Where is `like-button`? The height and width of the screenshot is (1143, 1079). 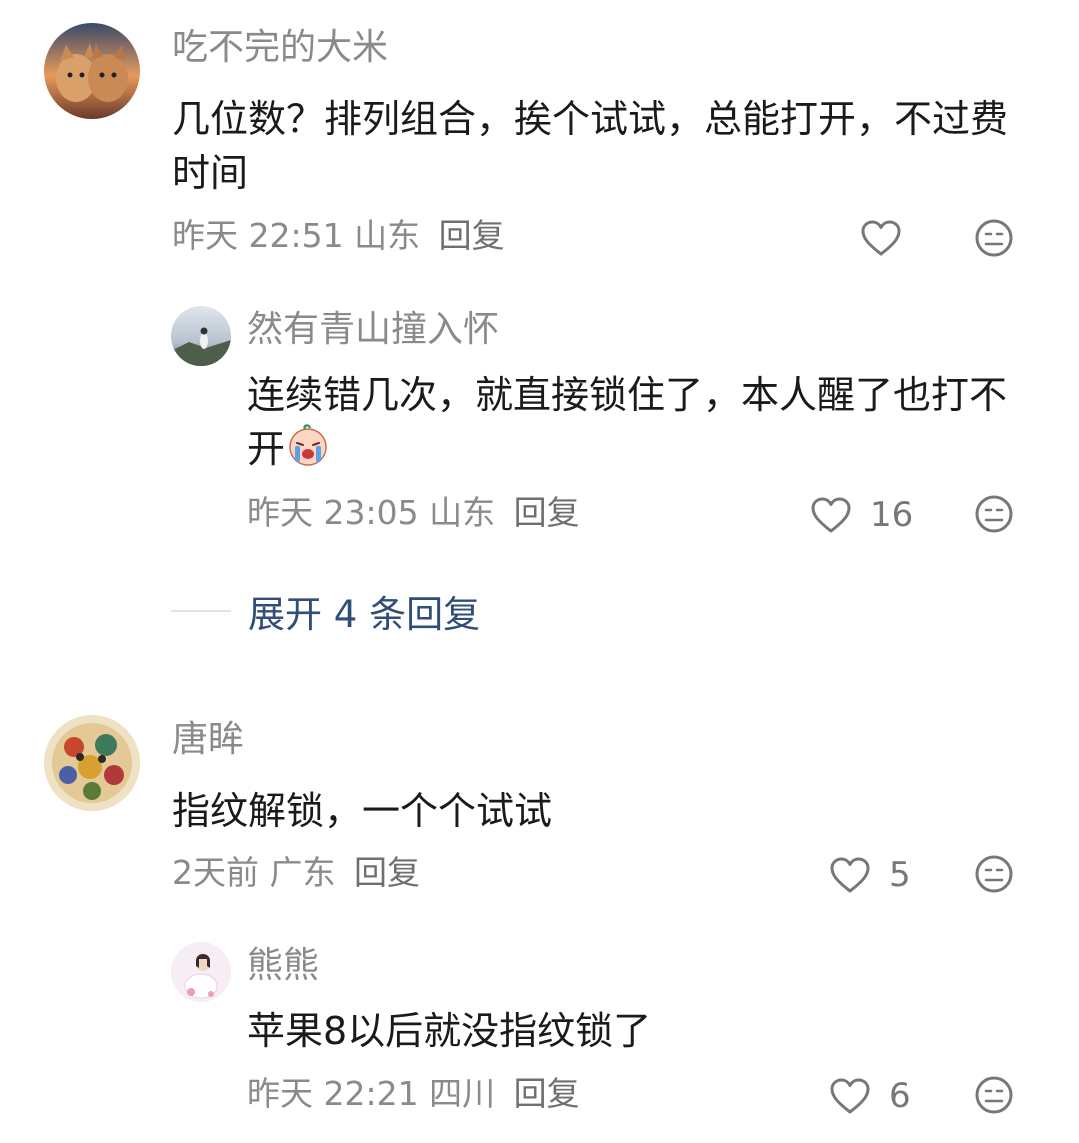 like-button is located at coordinates (890, 238).